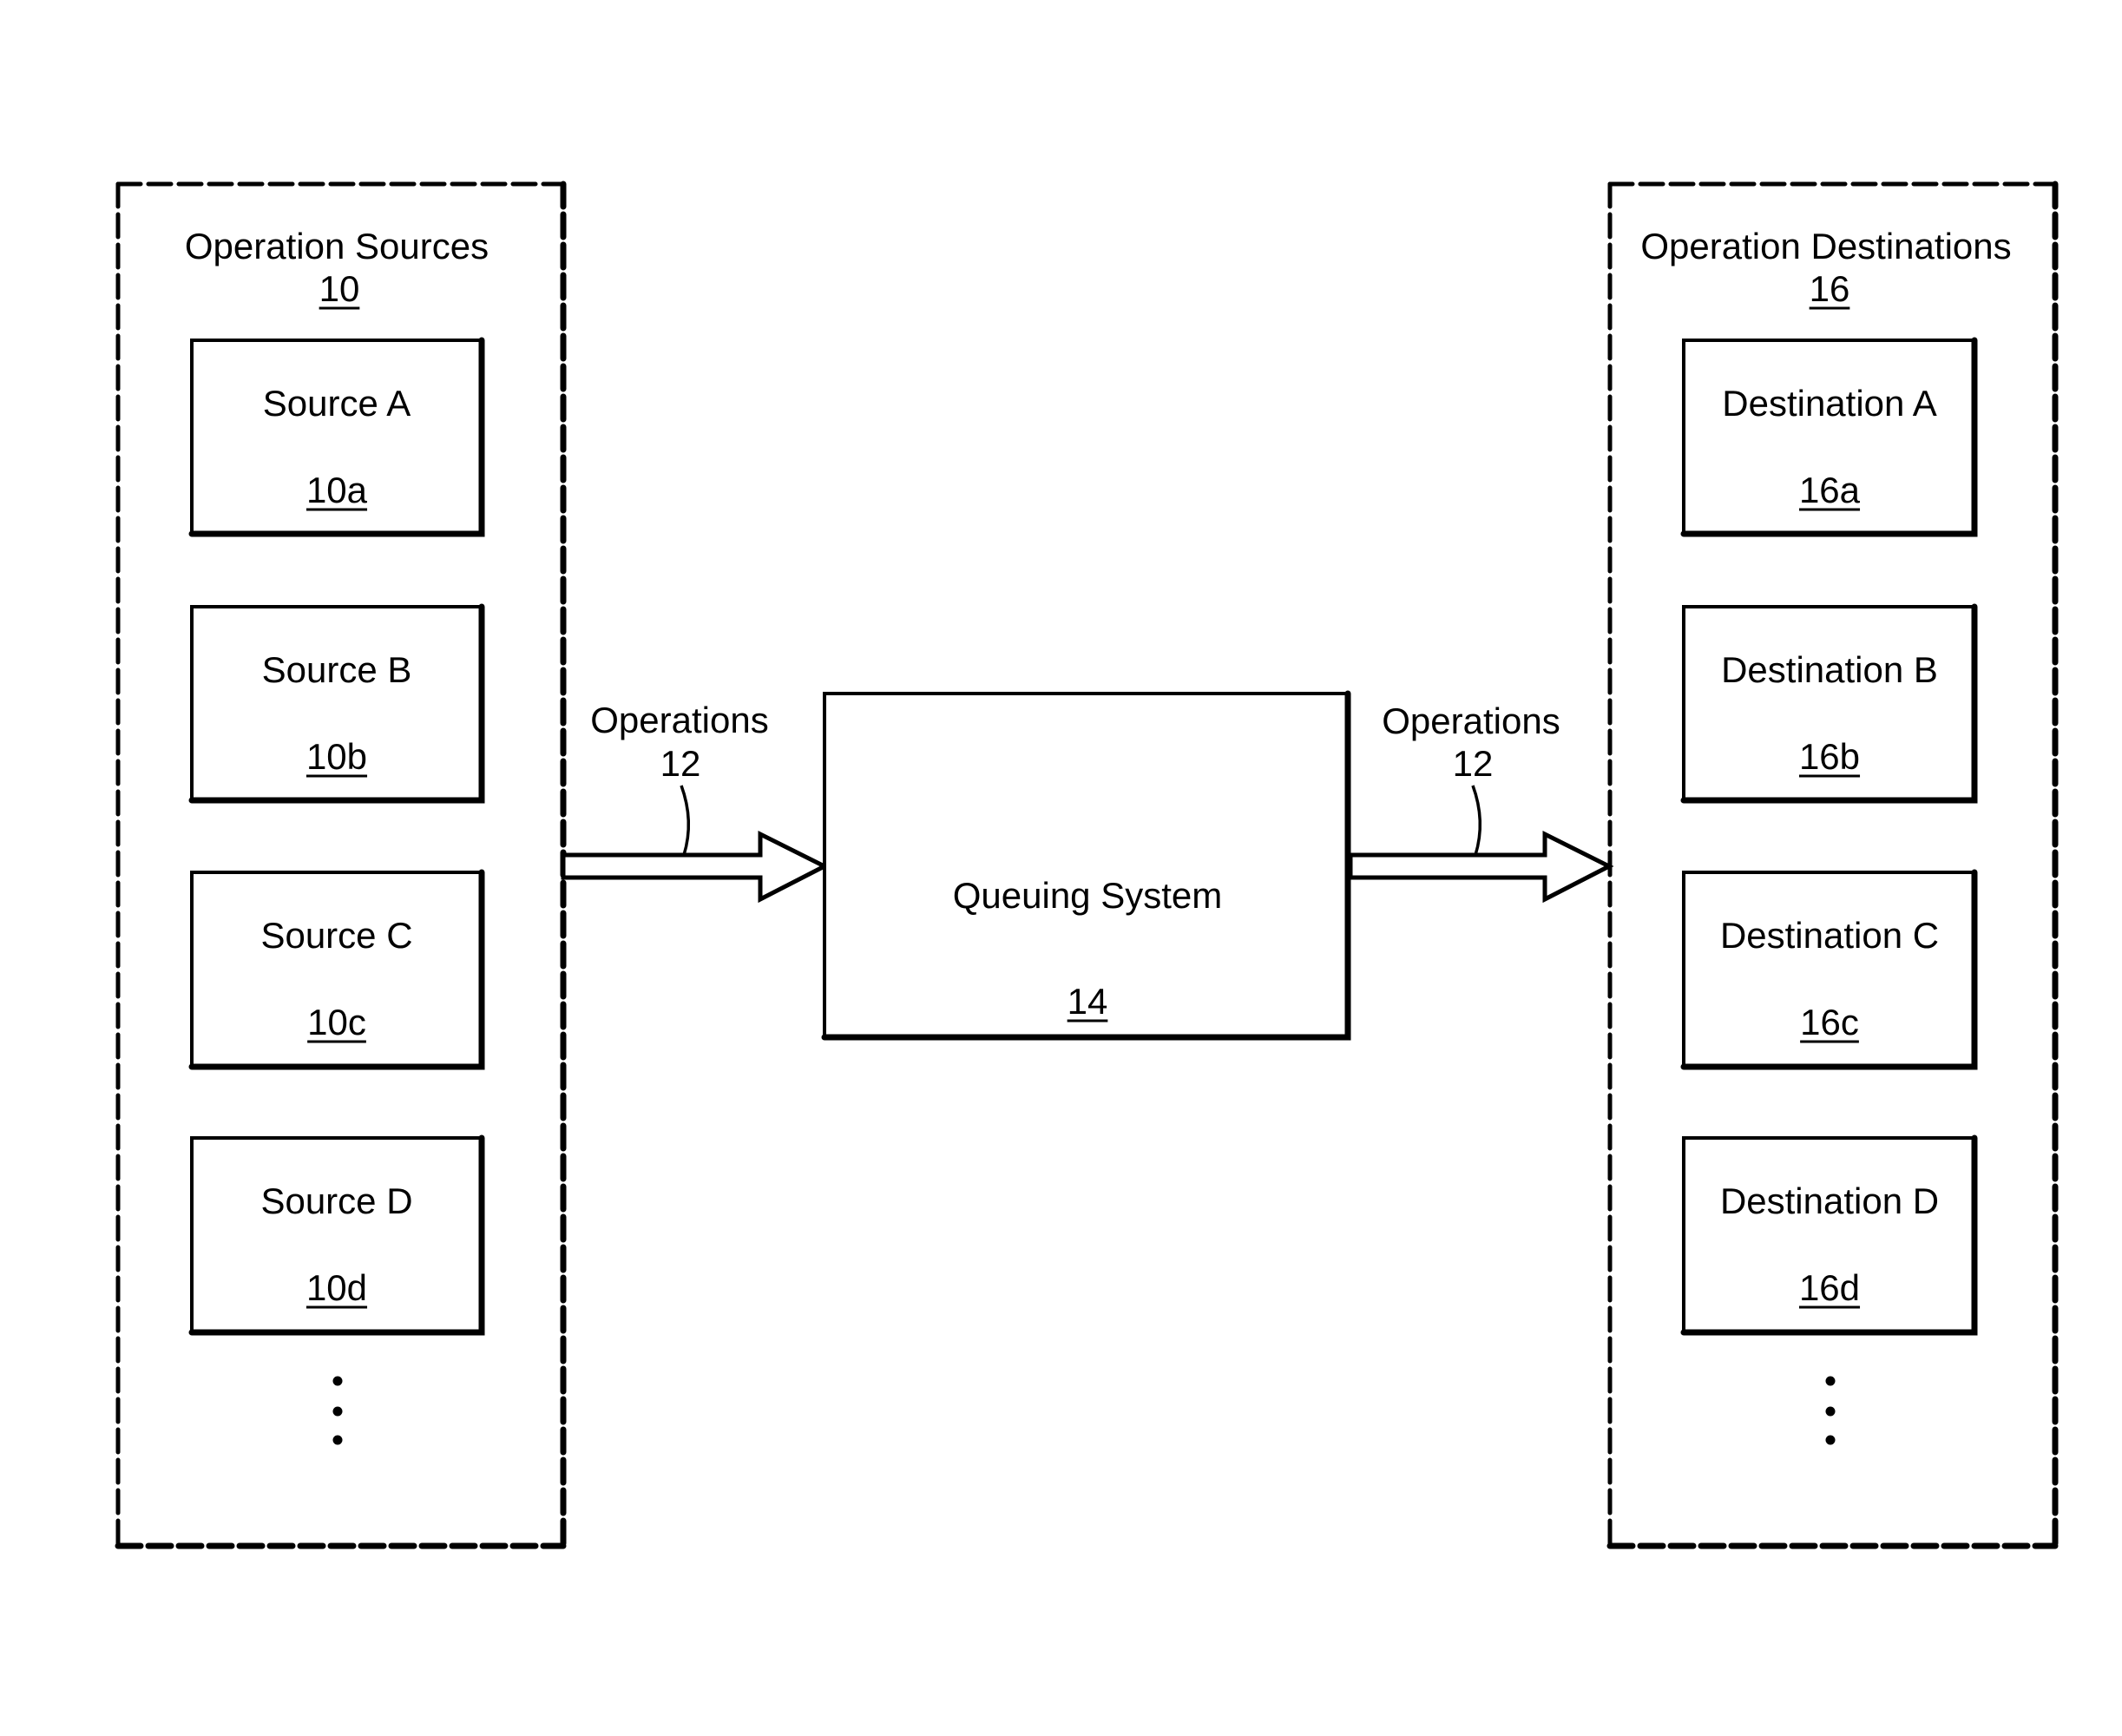 The height and width of the screenshot is (1736, 2122). What do you see at coordinates (1829, 1200) in the screenshot?
I see `destination-box-label: Destination D` at bounding box center [1829, 1200].